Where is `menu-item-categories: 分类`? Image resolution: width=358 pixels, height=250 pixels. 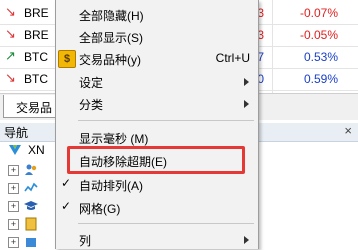
menu-item-categories: 分类 is located at coordinates (157, 103).